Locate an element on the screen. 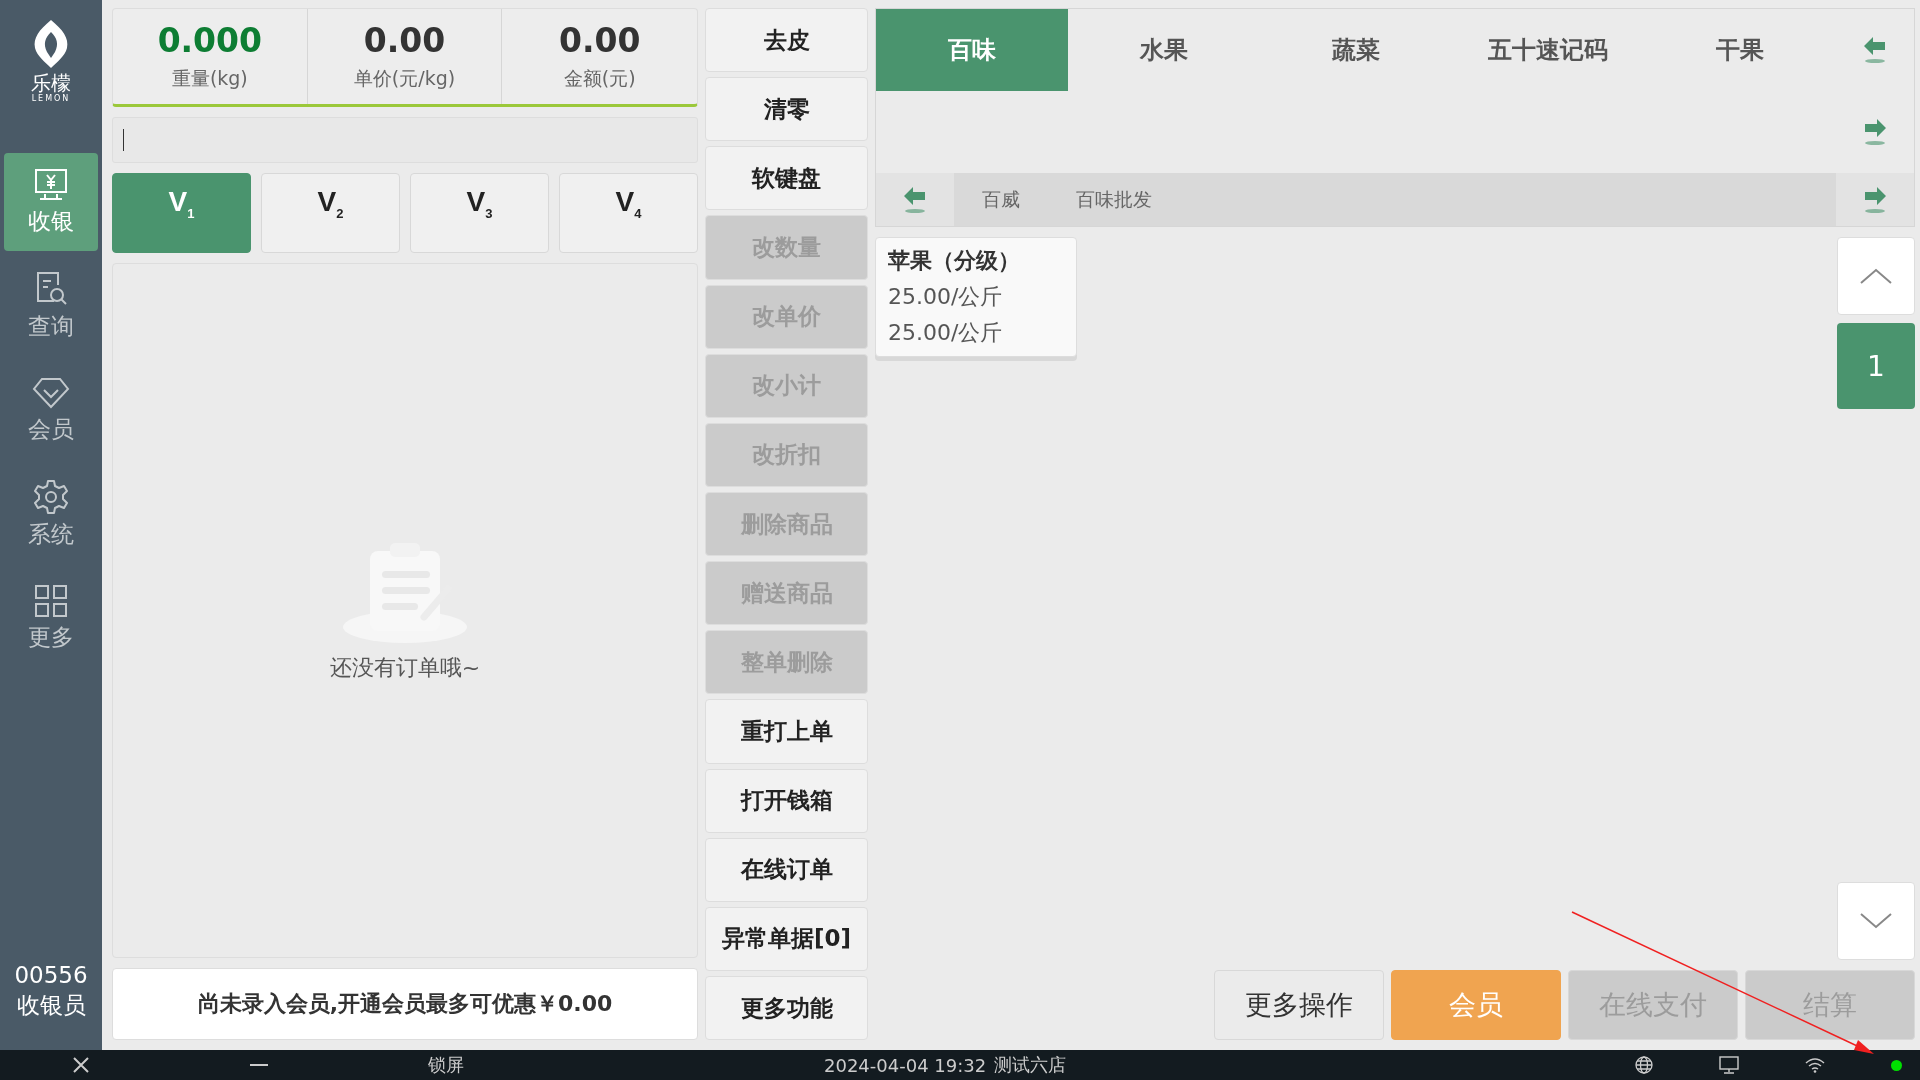  wifi-icon is located at coordinates (1815, 1065).